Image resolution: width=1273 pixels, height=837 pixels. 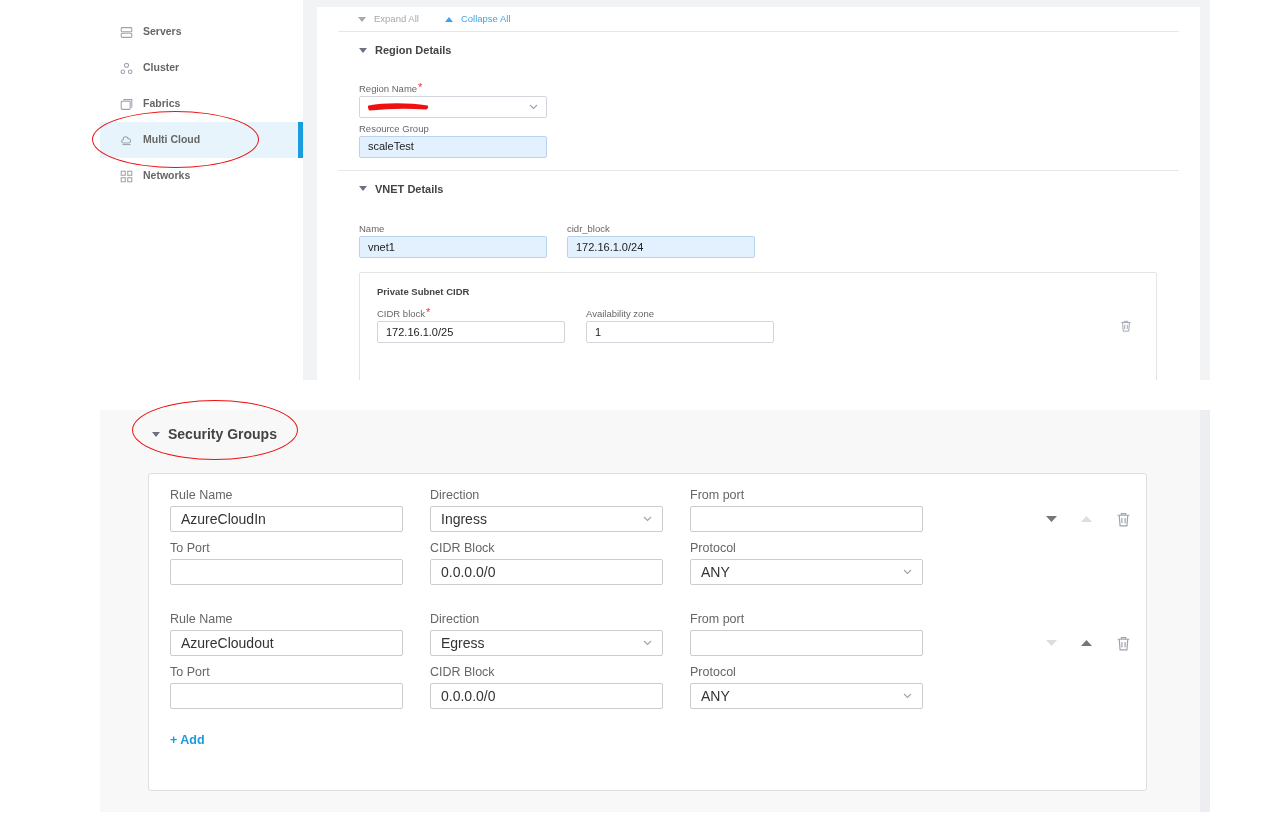 What do you see at coordinates (680, 332) in the screenshot?
I see `input-field: 1` at bounding box center [680, 332].